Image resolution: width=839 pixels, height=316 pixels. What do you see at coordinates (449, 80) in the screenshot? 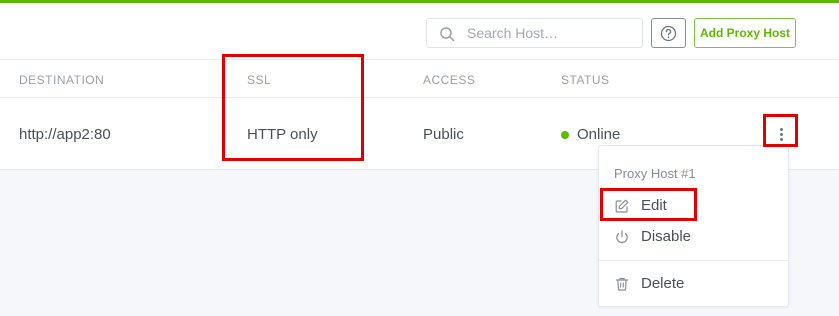
I see `column-header-access: ACCESS` at bounding box center [449, 80].